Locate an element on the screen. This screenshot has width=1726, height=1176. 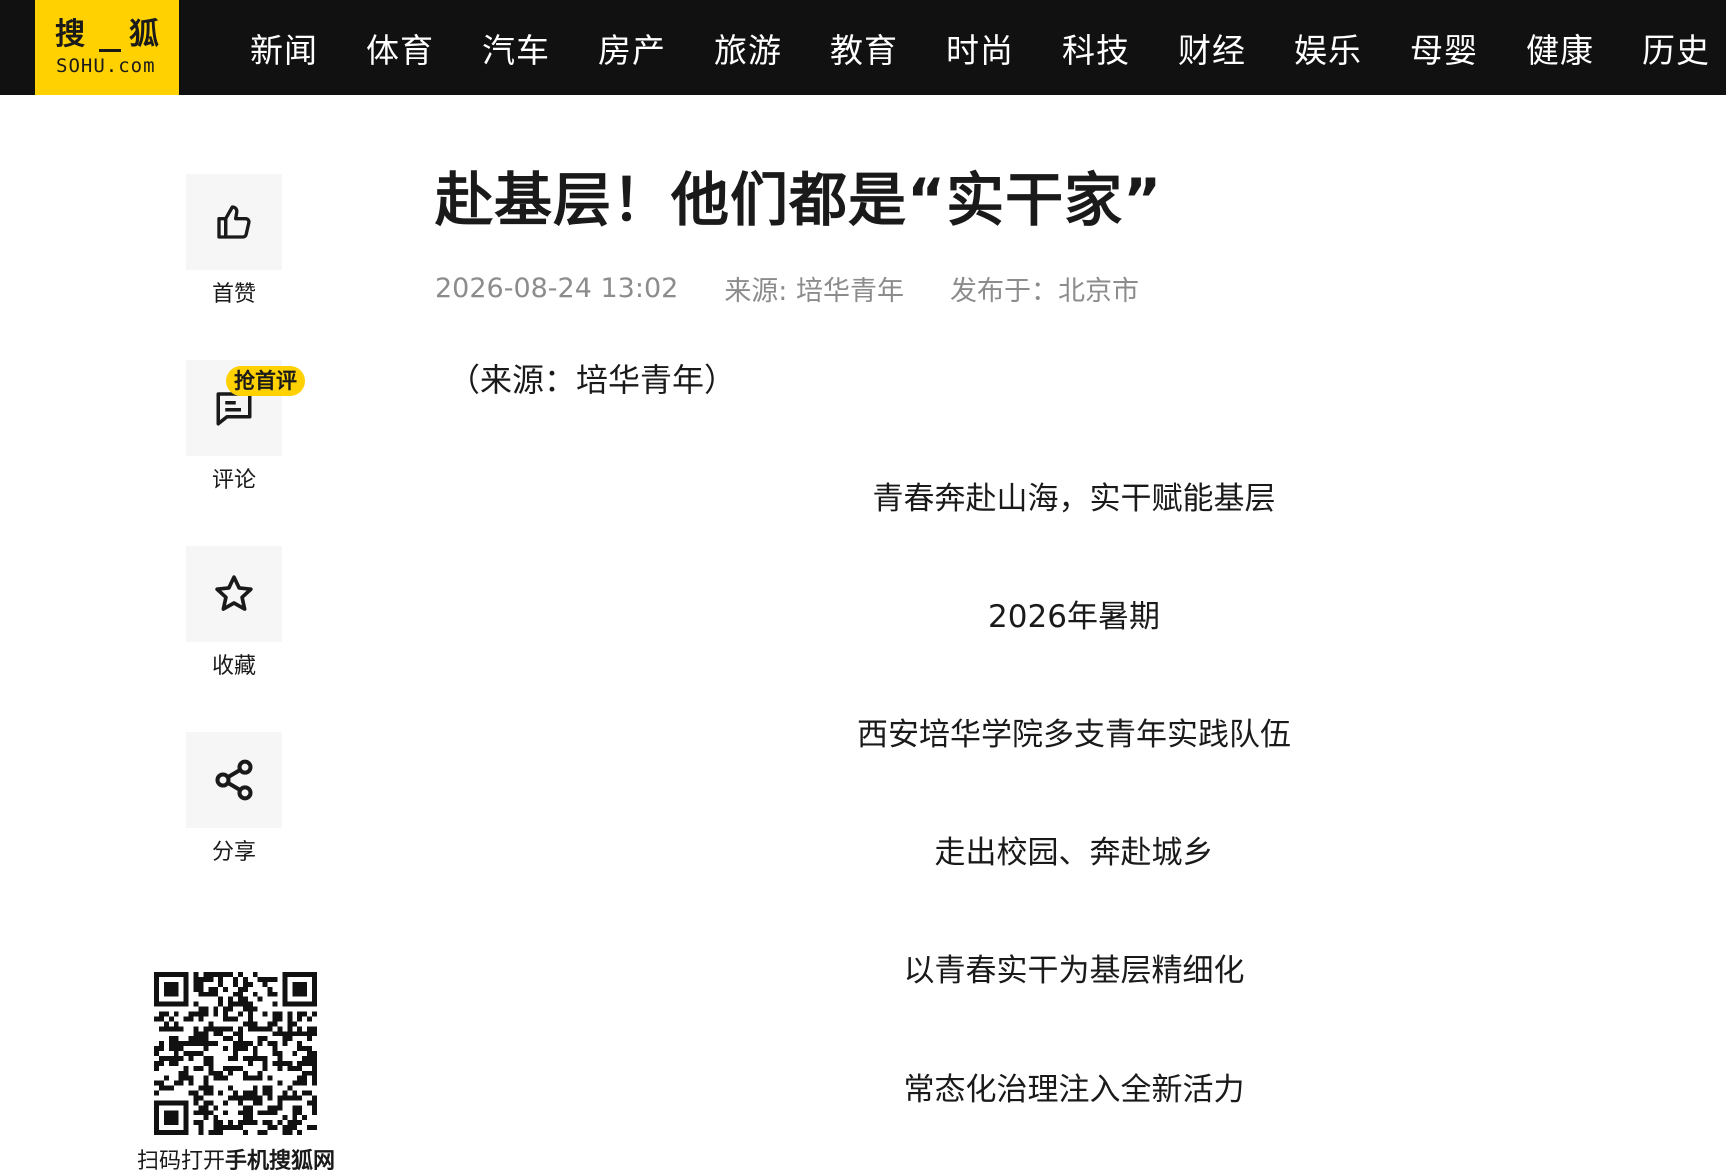
nav-item-auto: 汽车 is located at coordinates (516, 48).